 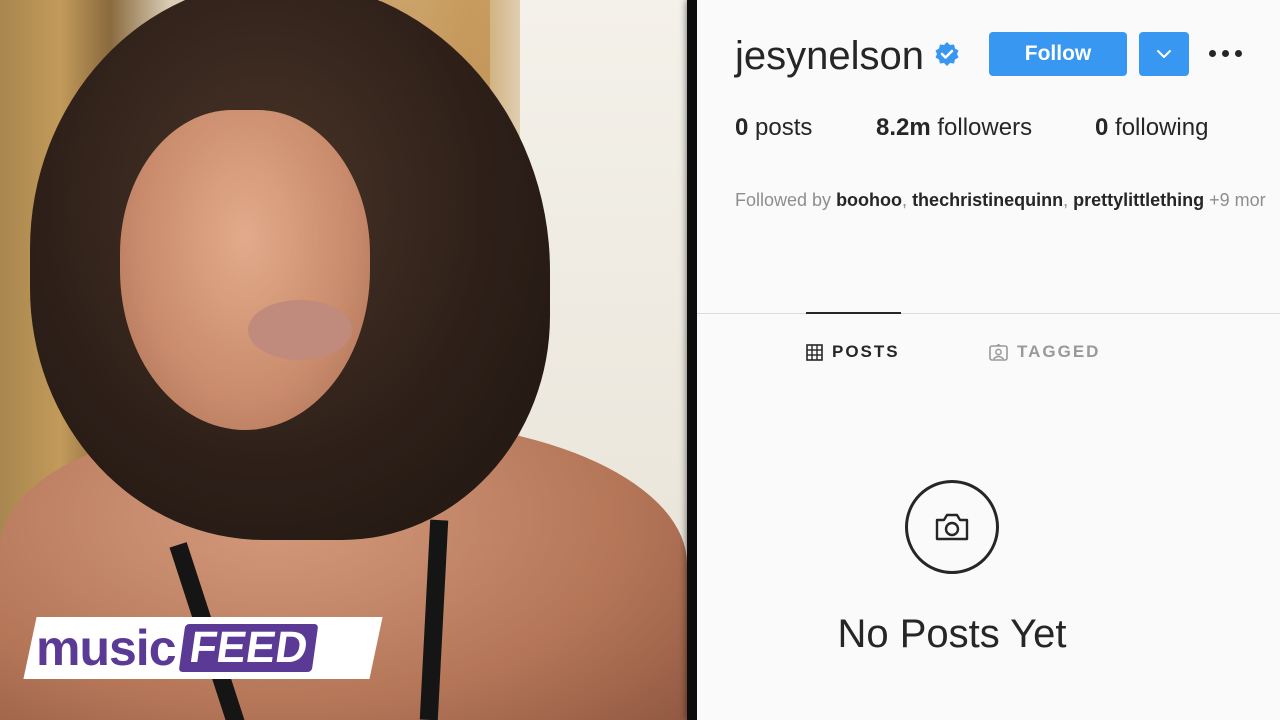 I want to click on posts-count: 0, so click(x=742, y=127).